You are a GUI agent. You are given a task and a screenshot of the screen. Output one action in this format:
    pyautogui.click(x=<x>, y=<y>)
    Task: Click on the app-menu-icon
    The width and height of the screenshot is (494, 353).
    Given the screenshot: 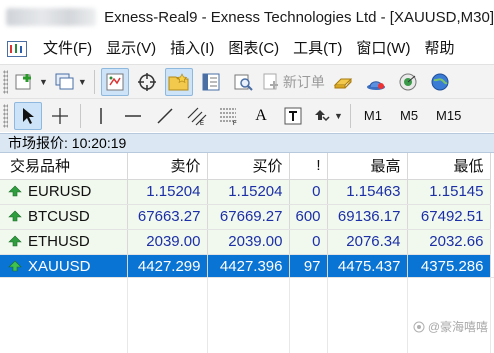 What is the action you would take?
    pyautogui.click(x=17, y=49)
    